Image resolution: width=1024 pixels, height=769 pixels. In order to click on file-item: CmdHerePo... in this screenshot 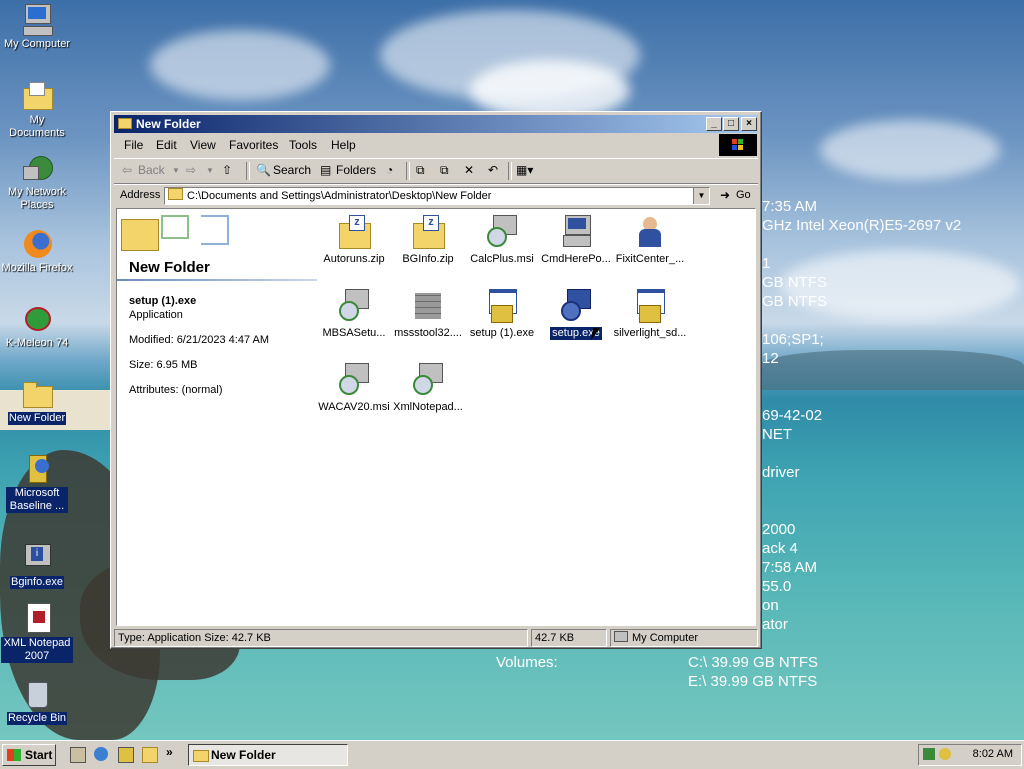, I will do `click(576, 240)`.